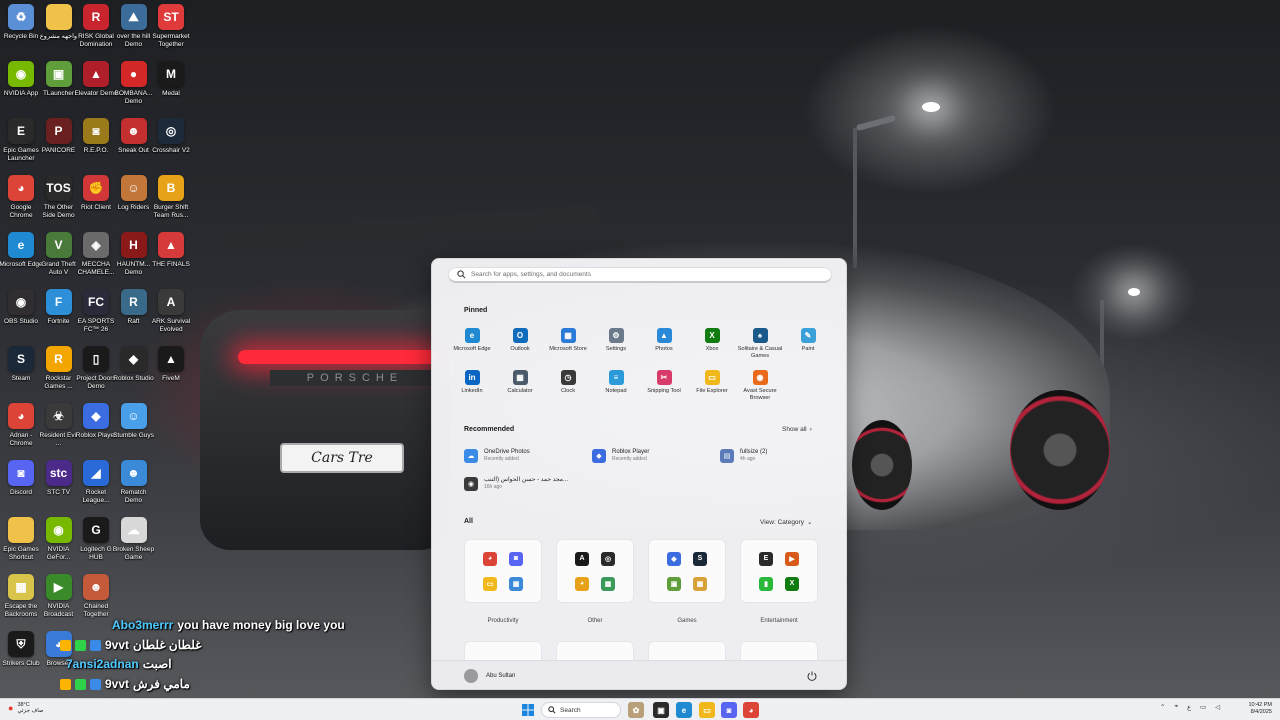  Describe the element at coordinates (21, 649) in the screenshot. I see `desktop-icon: ⛨ Strikers Club` at that location.